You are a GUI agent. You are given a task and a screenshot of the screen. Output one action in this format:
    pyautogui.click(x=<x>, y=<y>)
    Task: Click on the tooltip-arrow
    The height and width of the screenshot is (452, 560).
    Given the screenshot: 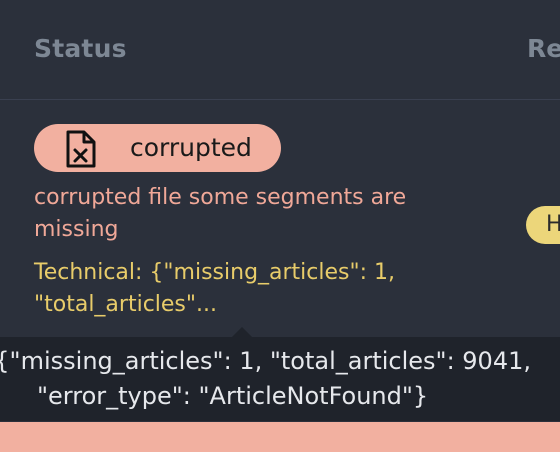 What is the action you would take?
    pyautogui.click(x=242, y=332)
    